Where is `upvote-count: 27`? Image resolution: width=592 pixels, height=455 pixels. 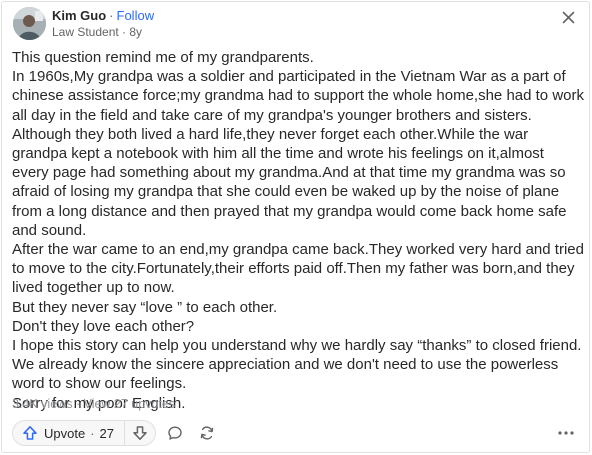
upvote-count: 27 is located at coordinates (107, 433).